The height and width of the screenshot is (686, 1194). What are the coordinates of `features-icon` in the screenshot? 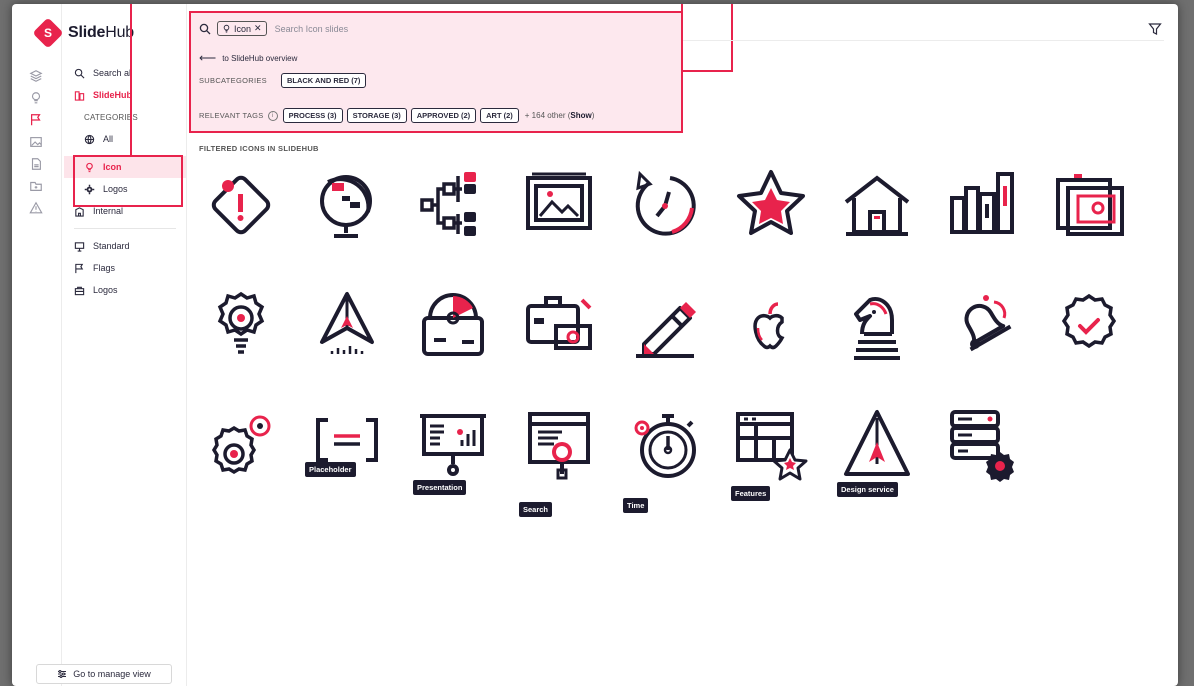 It's located at (772, 446).